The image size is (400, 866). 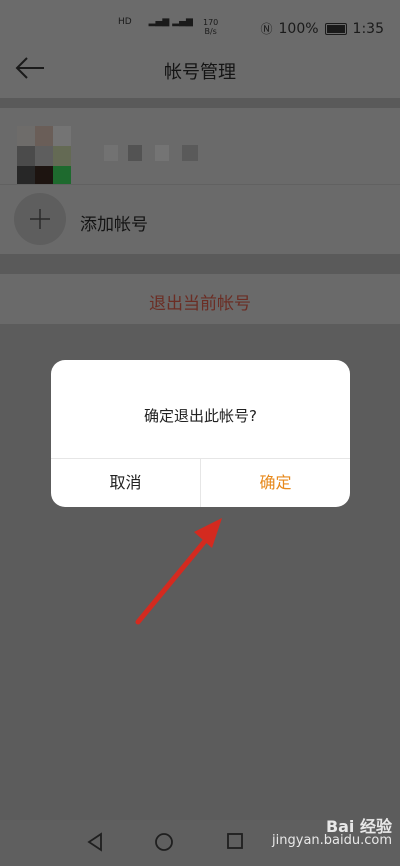 What do you see at coordinates (210, 31) in the screenshot?
I see `network-speed-unit: B/s` at bounding box center [210, 31].